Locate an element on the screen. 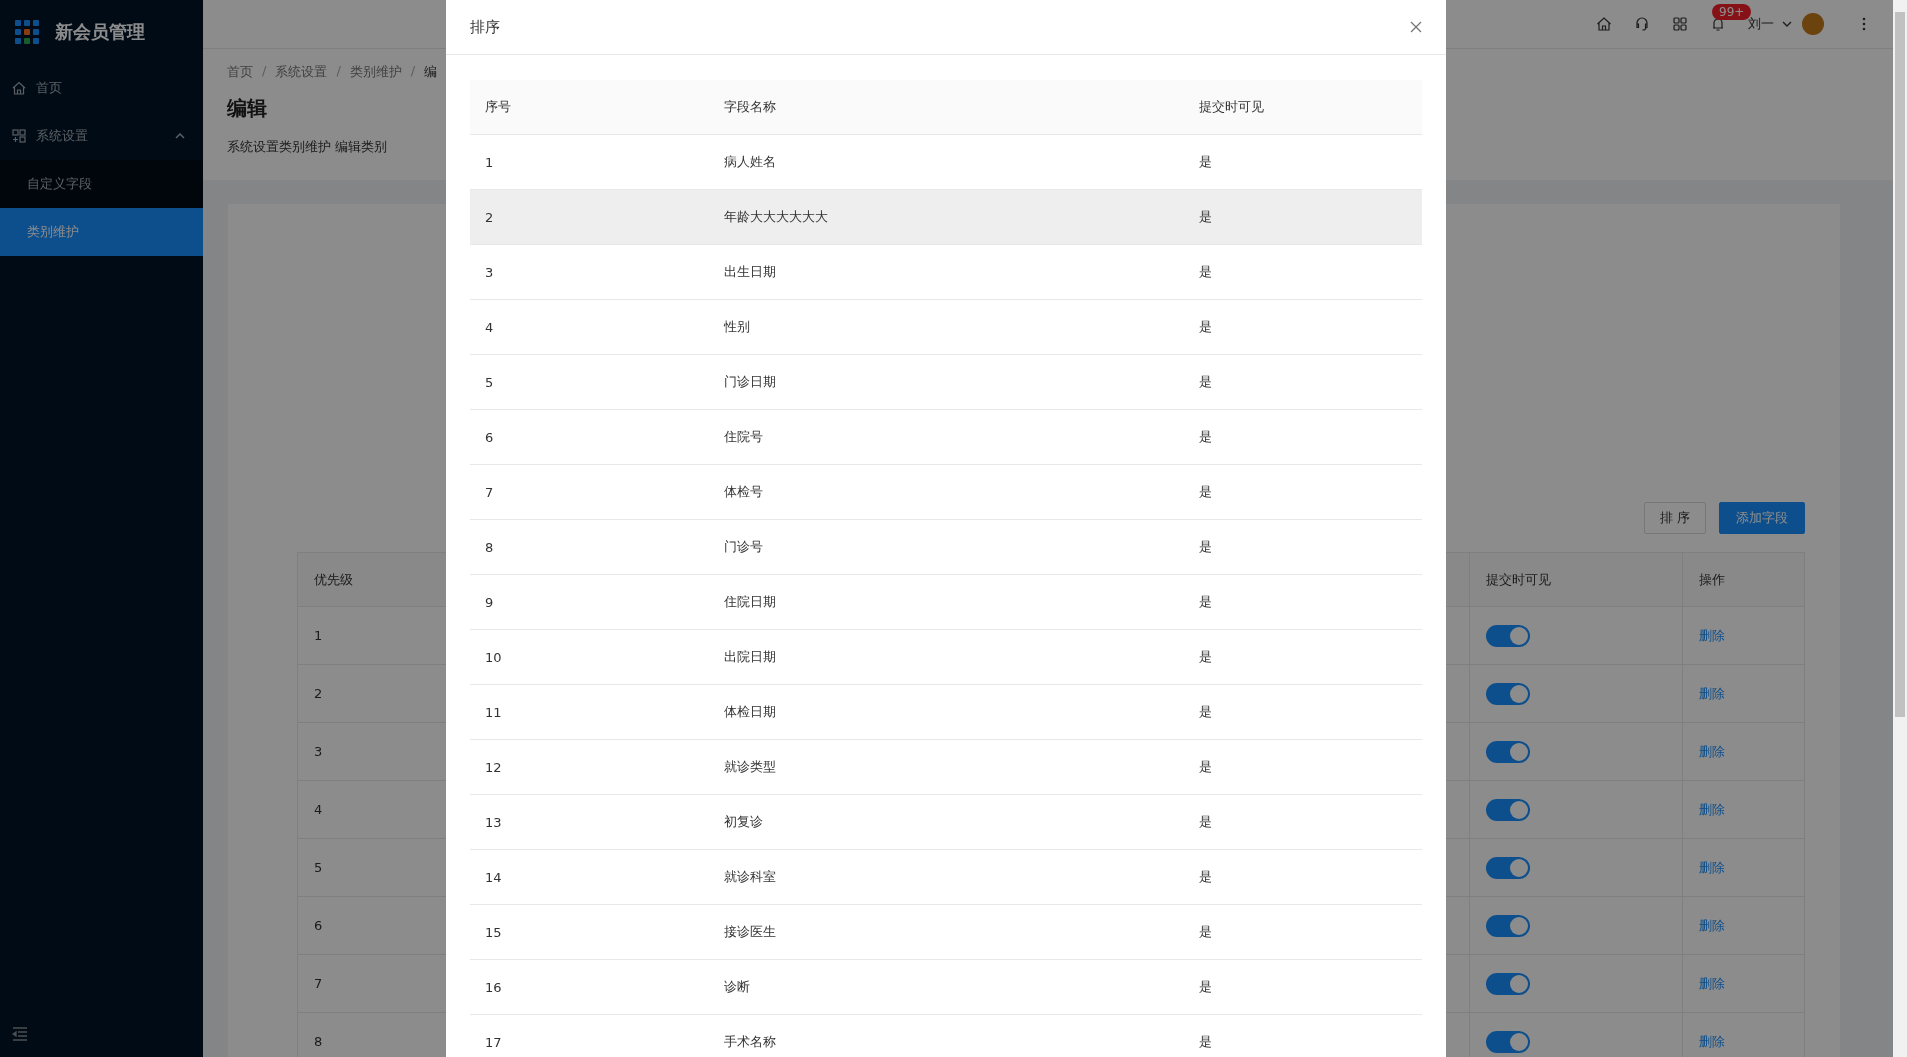 This screenshot has height=1057, width=1907. headset-icon is located at coordinates (1642, 24).